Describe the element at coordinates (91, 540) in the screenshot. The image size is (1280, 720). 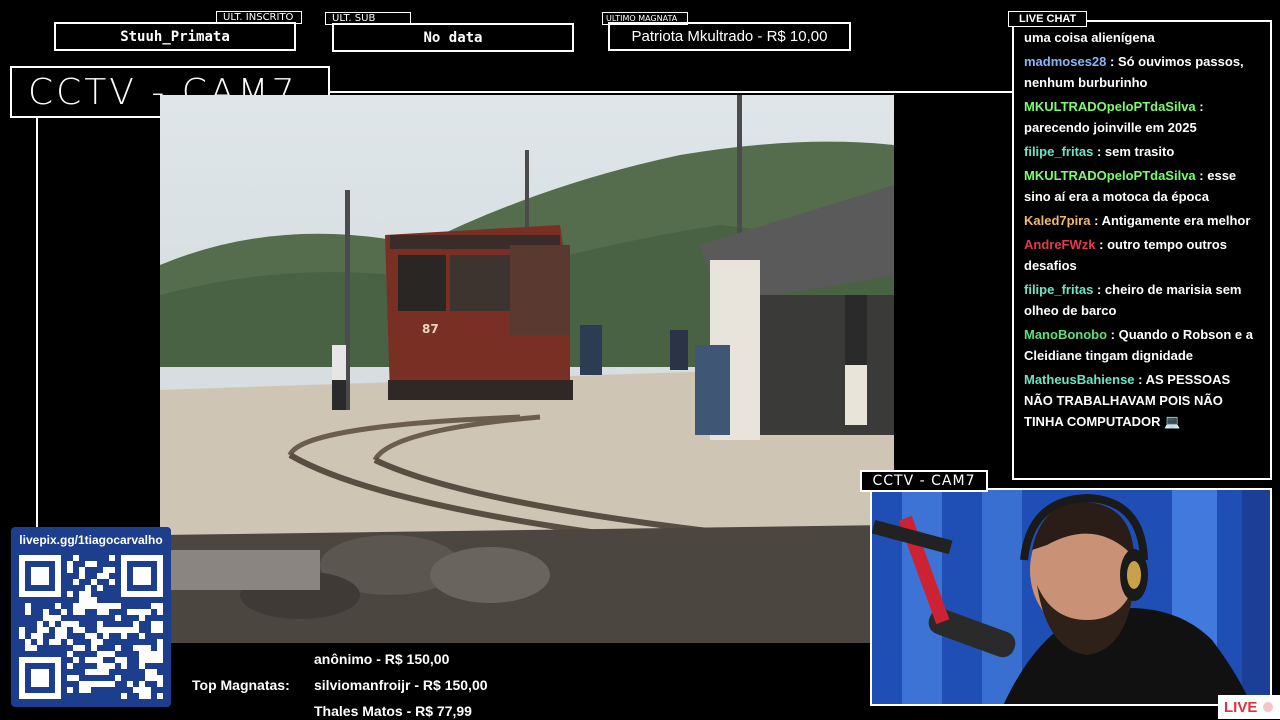
I see `donation-url: livepix.gg/1tiagocarvalho` at that location.